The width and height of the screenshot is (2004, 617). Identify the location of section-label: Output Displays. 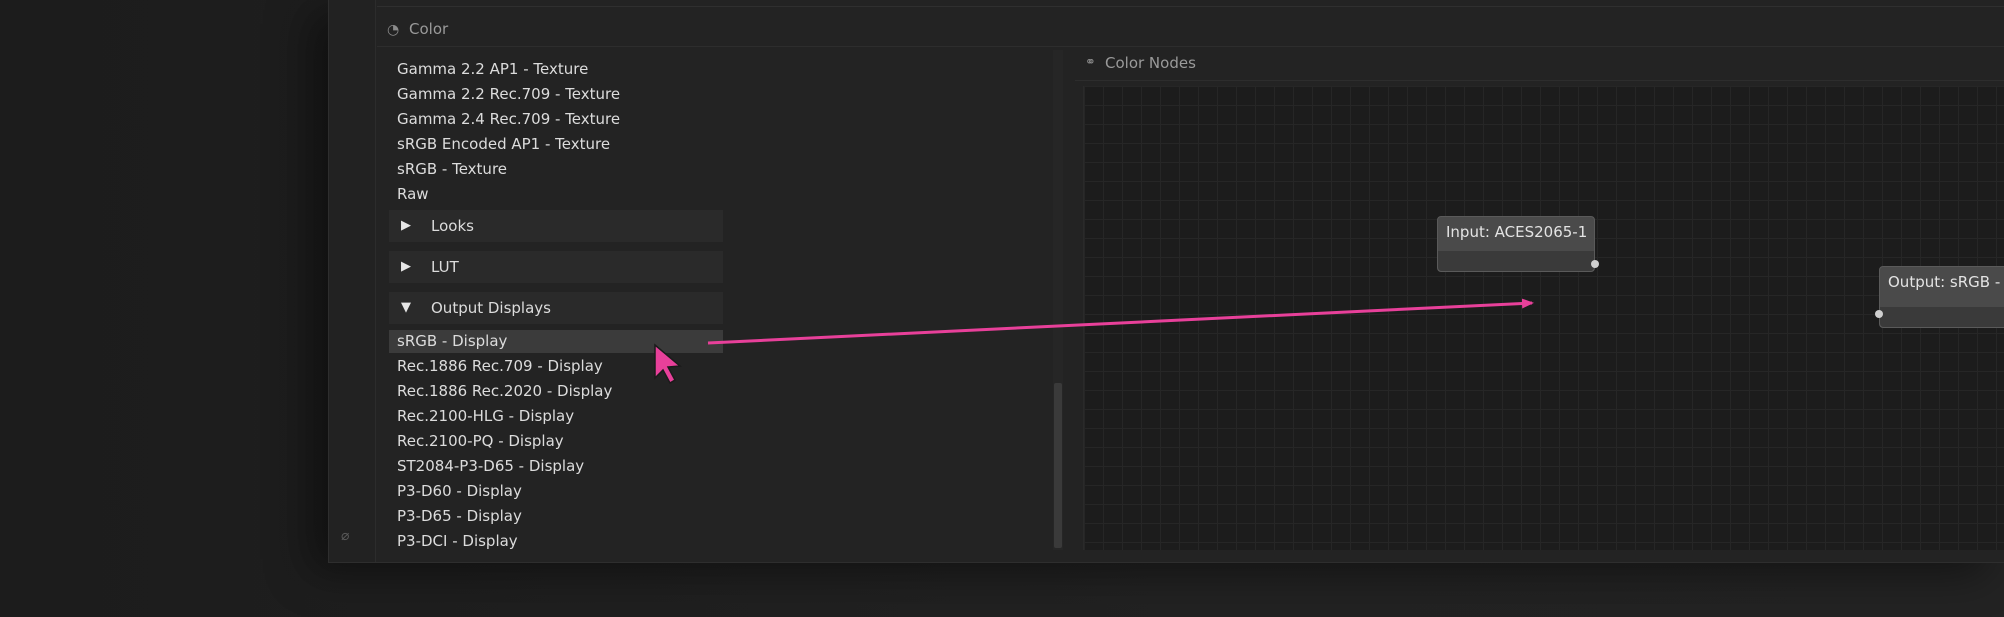
(491, 308).